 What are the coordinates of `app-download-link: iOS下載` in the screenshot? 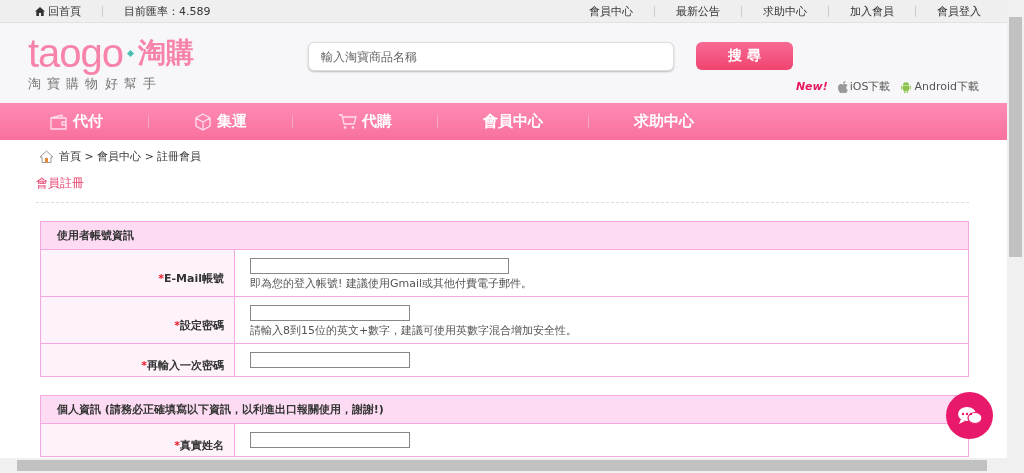 It's located at (864, 86).